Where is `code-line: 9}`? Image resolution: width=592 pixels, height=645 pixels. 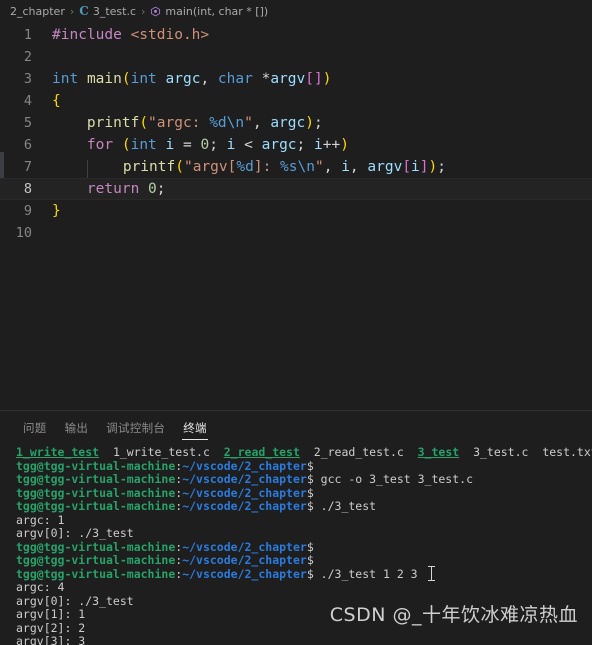
code-line: 9} is located at coordinates (296, 211).